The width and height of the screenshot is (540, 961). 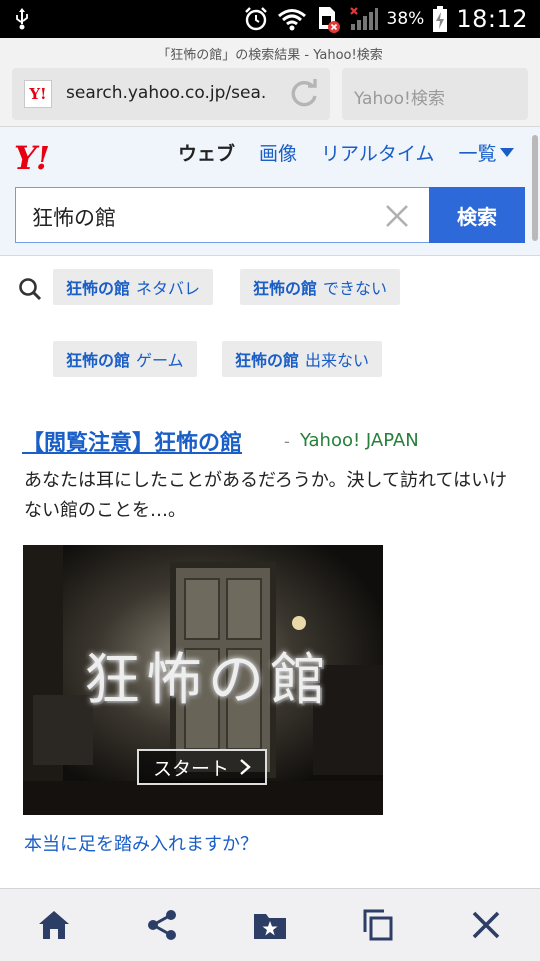 I want to click on usb-icon, so click(x=22, y=19).